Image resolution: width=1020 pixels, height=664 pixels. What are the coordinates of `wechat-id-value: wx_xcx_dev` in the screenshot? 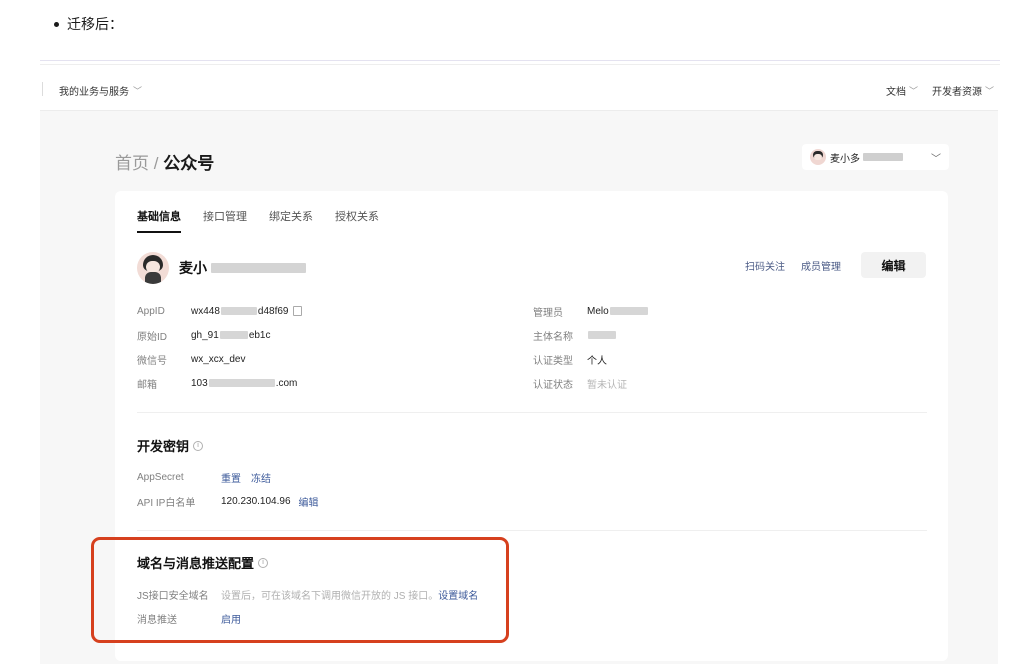 It's located at (218, 359).